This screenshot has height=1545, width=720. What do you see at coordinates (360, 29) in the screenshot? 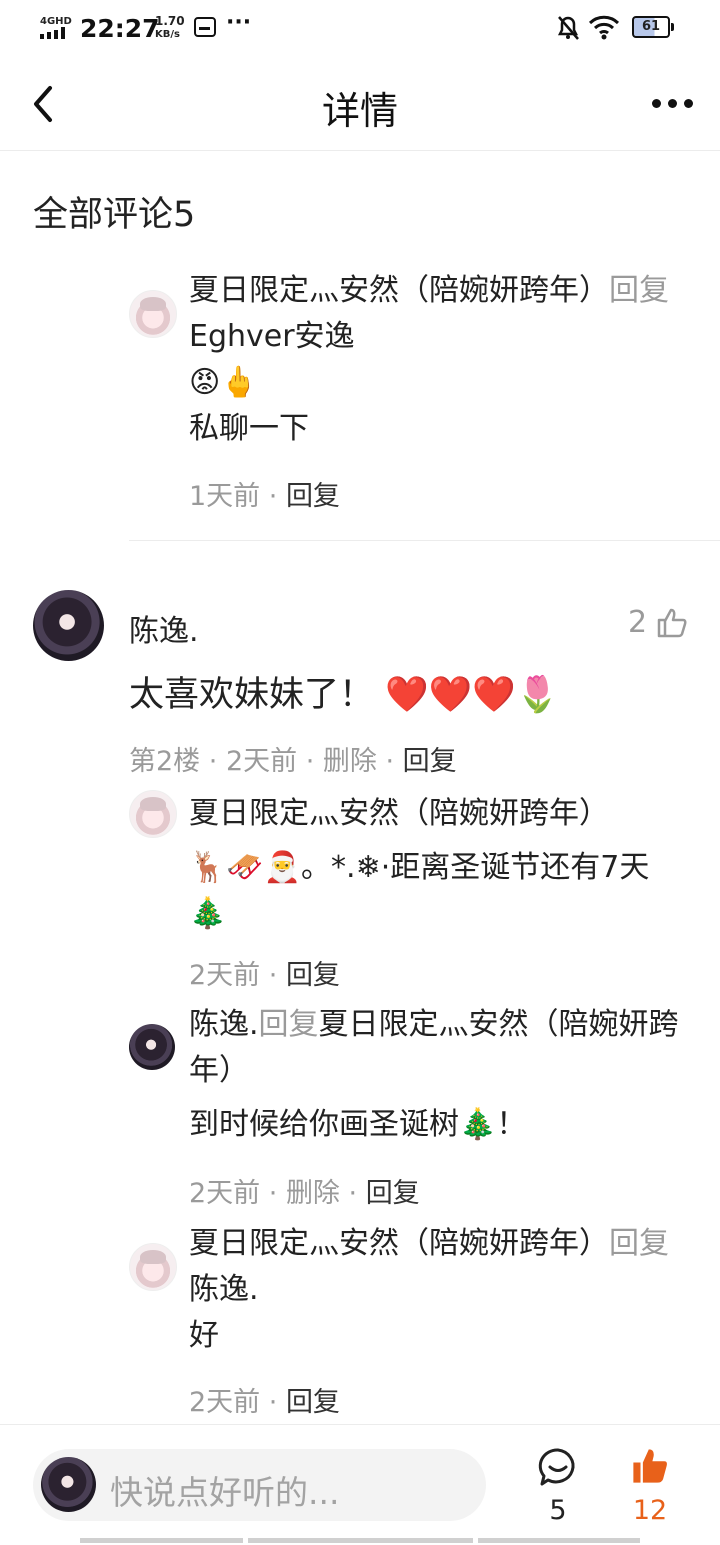
I see `status-bar: 4GHD 22:27 1.70 KB/s ··· 61` at bounding box center [360, 29].